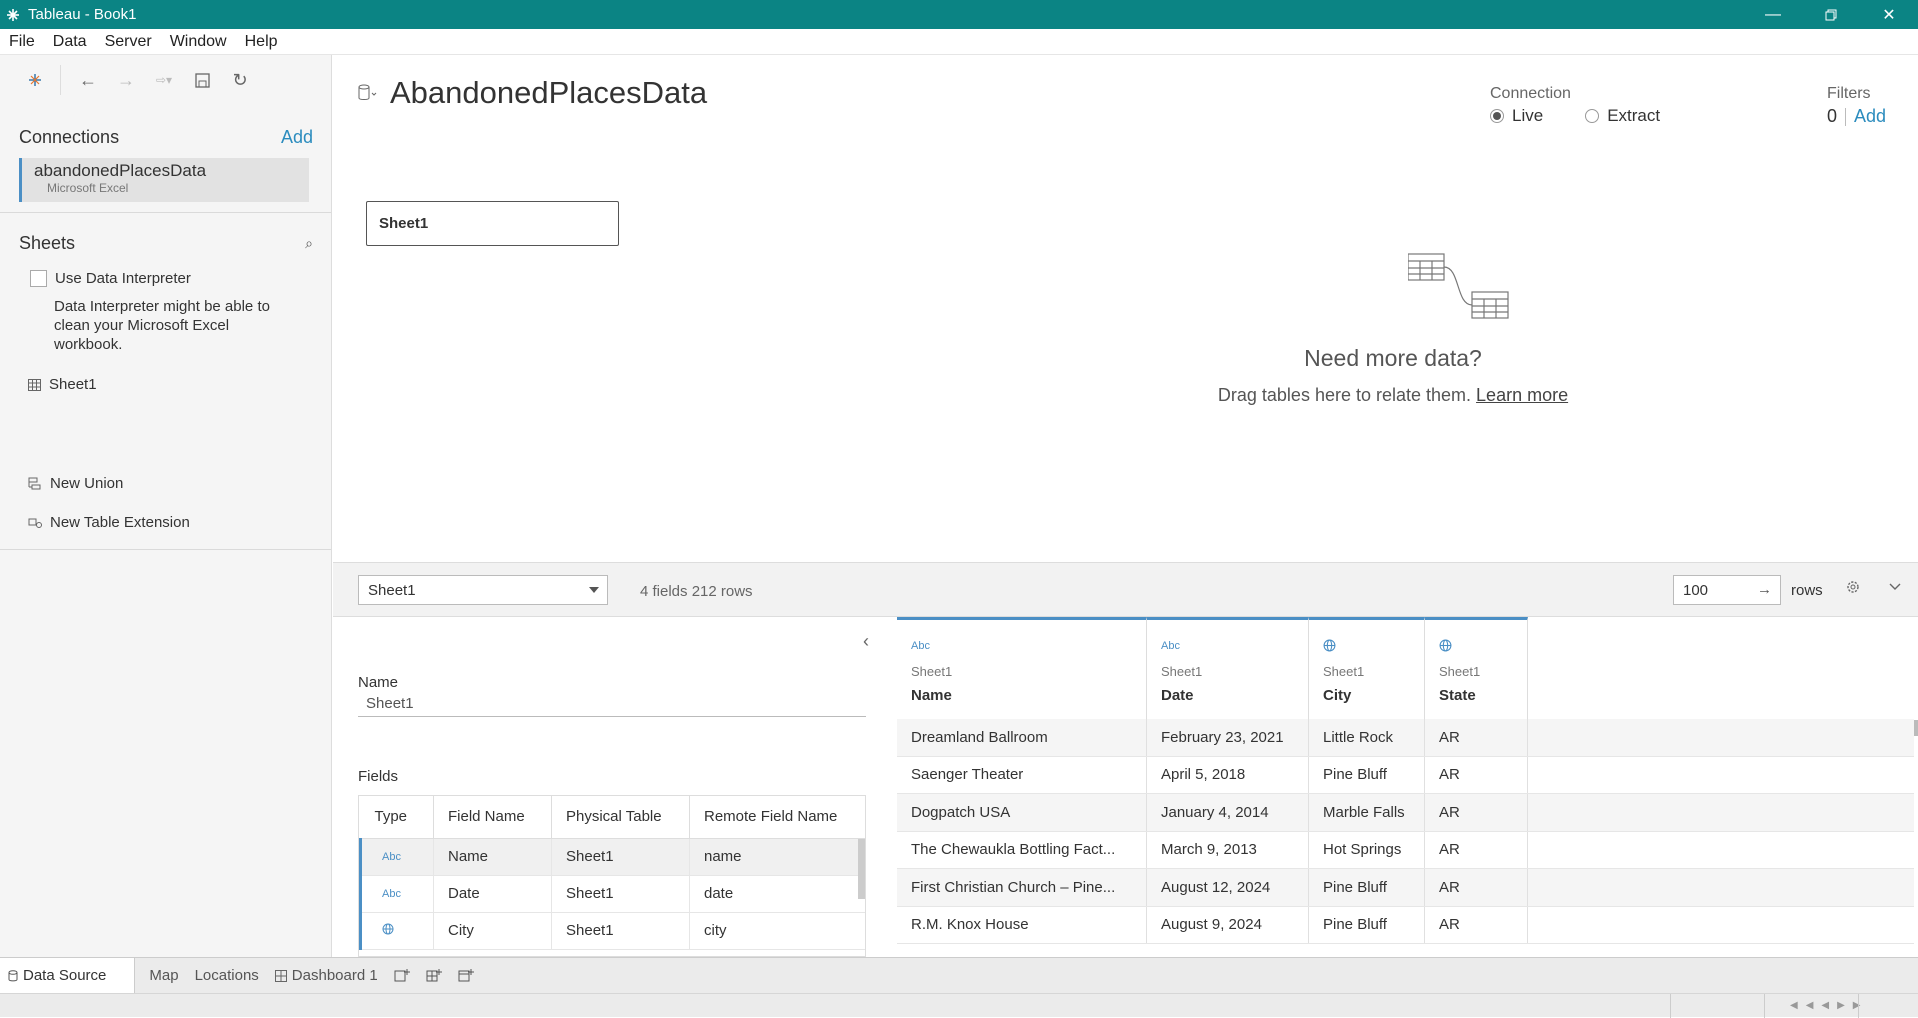 The image size is (1918, 1018). I want to click on menu-server: Server, so click(128, 42).